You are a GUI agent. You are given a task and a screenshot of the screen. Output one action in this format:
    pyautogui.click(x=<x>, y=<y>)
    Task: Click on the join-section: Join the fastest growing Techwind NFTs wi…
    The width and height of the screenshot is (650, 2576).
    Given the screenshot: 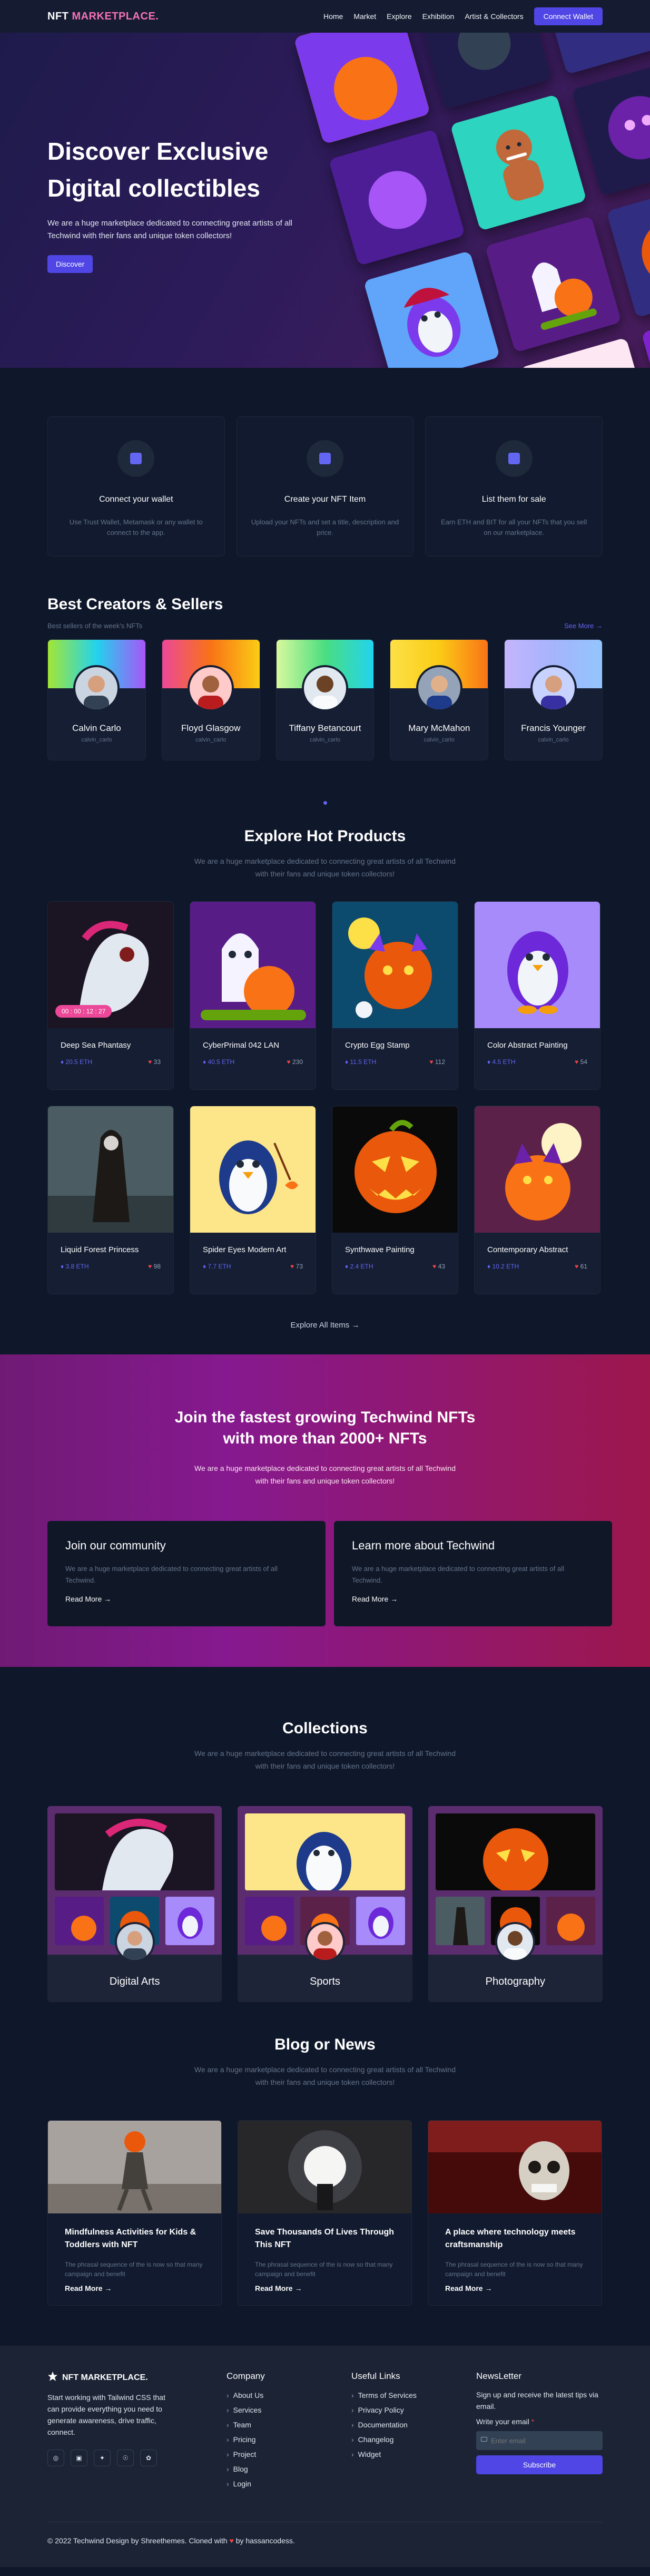 What is the action you would take?
    pyautogui.click(x=325, y=1510)
    